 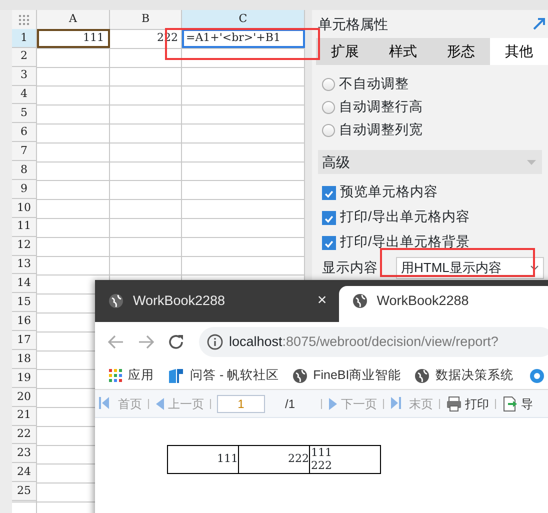 I want to click on tab: 样式, so click(x=403, y=51).